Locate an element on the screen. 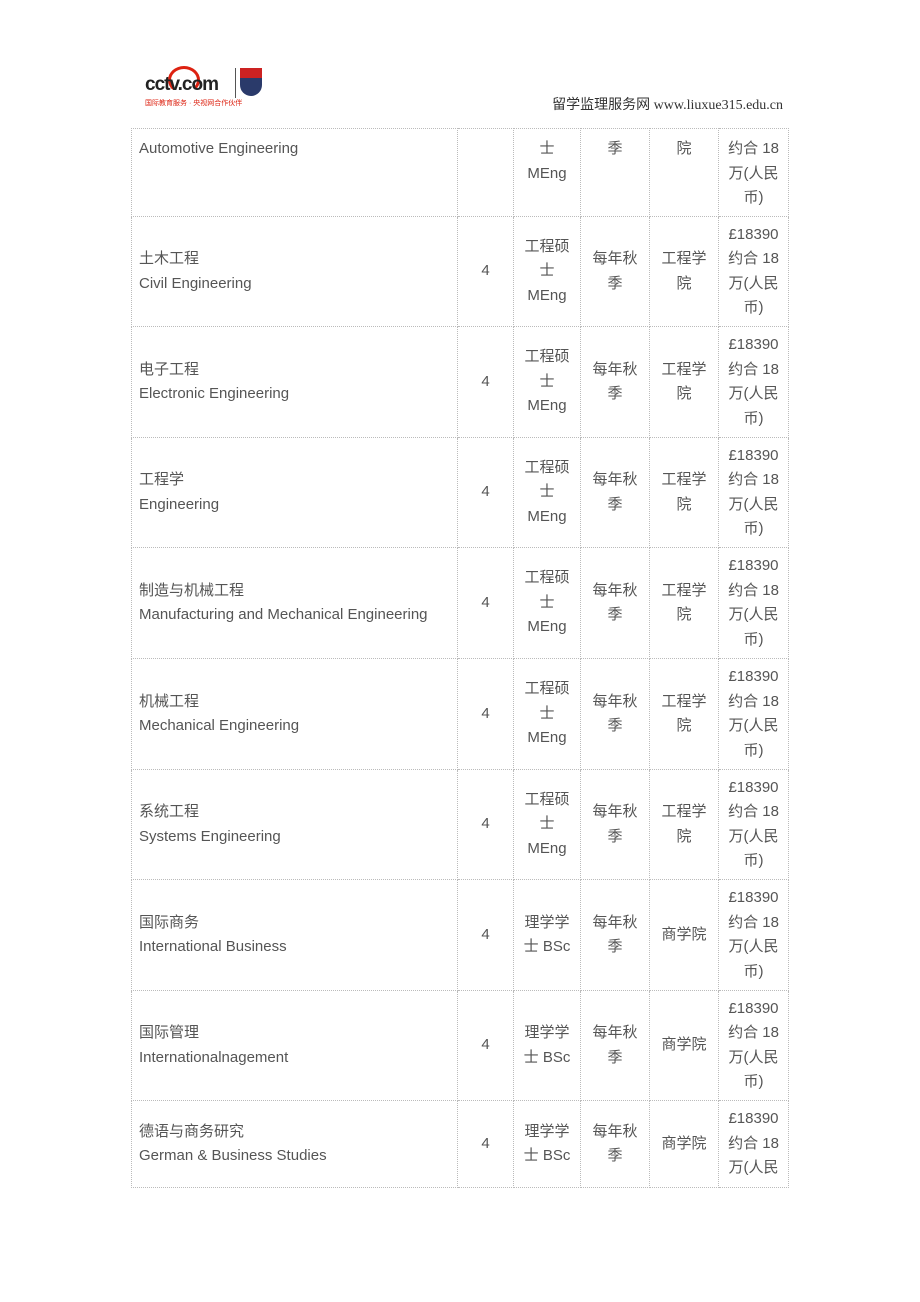  course-name-line: German & Business Studies is located at coordinates (233, 1155).